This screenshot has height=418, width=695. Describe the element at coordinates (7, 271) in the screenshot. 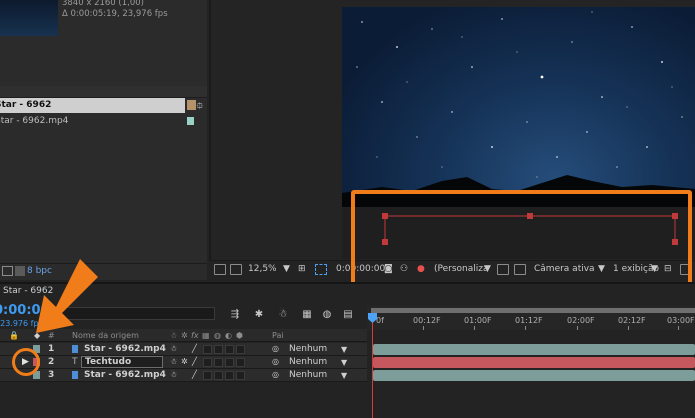

I see `interpret-footage-icon` at that location.